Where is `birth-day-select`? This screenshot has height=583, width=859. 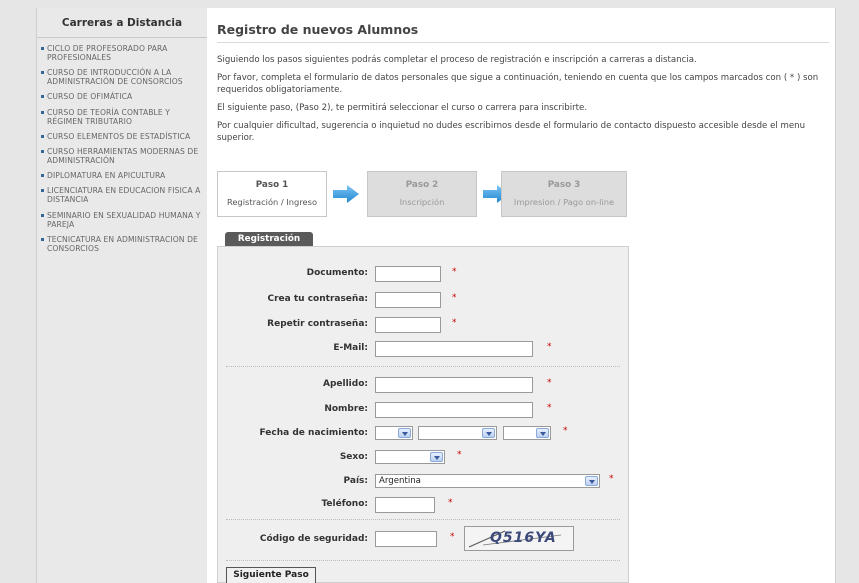
birth-day-select is located at coordinates (394, 433).